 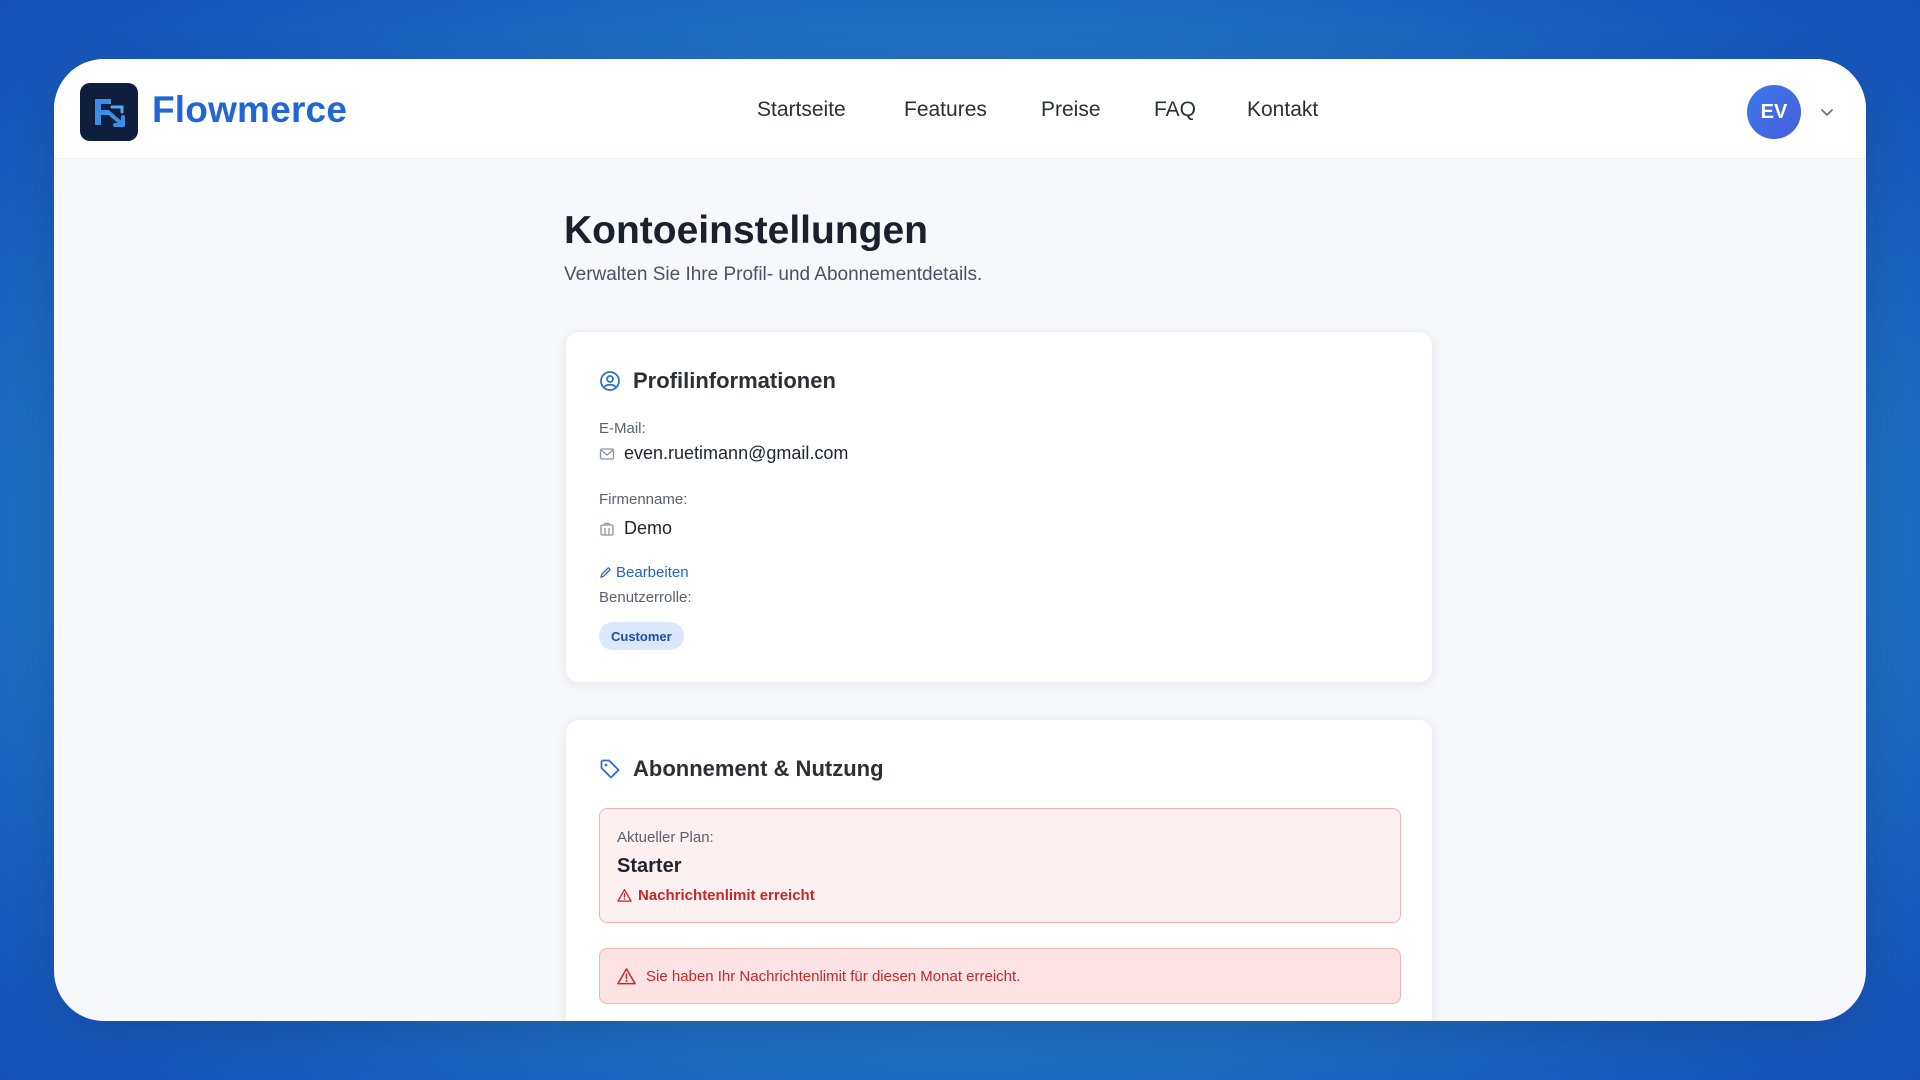 I want to click on mail-icon, so click(x=607, y=453).